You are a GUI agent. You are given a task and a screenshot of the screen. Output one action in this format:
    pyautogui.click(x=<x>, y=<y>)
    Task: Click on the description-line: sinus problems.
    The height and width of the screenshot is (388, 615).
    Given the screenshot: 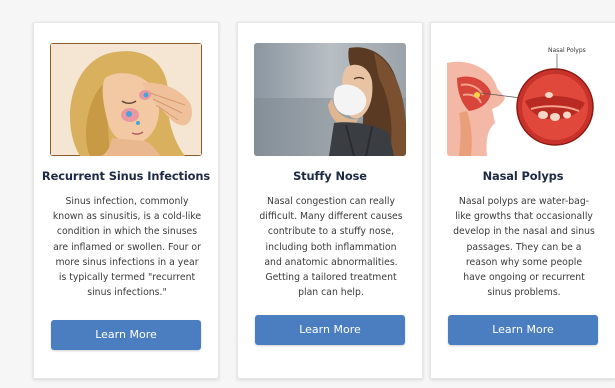 What is the action you would take?
    pyautogui.click(x=524, y=293)
    